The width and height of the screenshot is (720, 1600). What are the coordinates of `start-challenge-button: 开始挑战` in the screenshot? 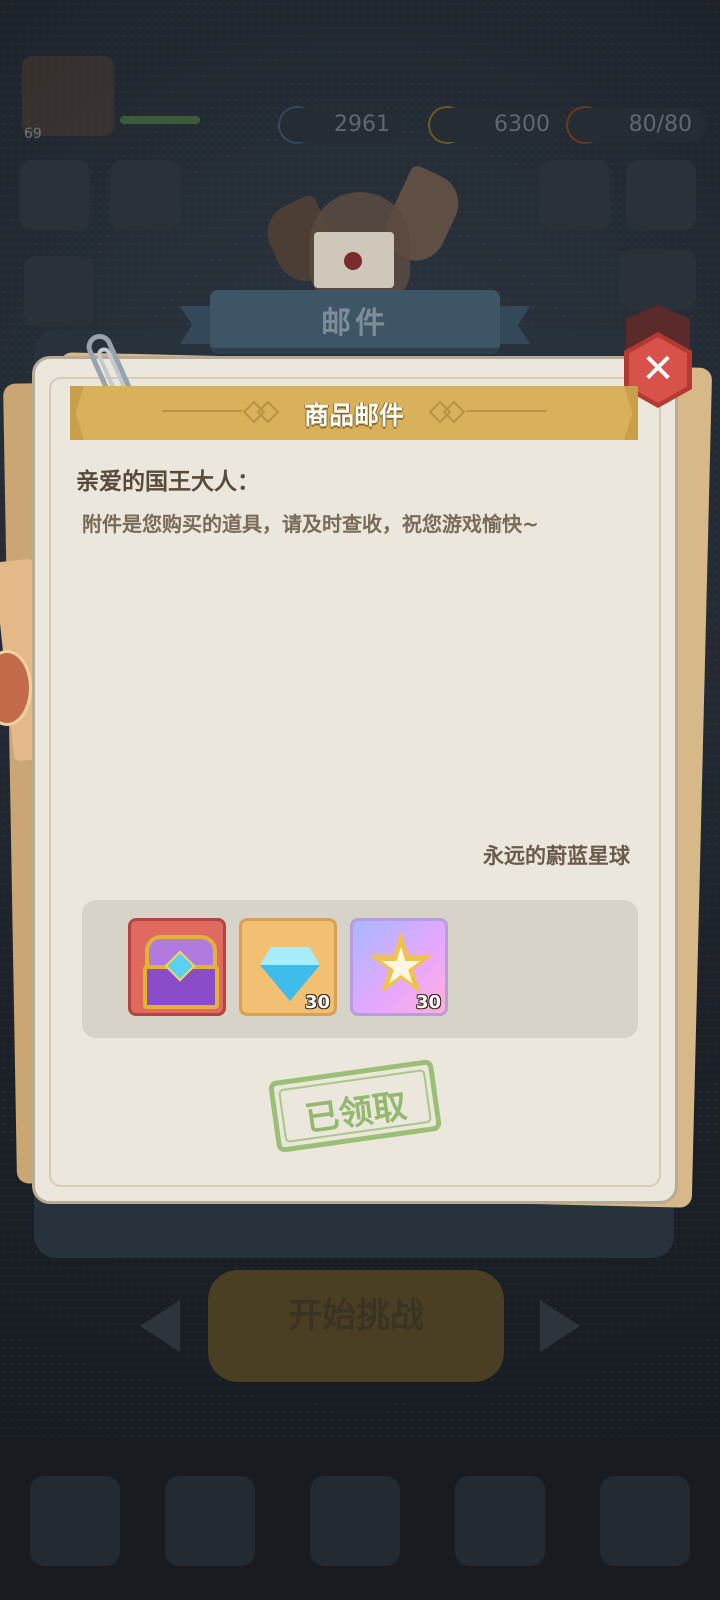 It's located at (356, 1326).